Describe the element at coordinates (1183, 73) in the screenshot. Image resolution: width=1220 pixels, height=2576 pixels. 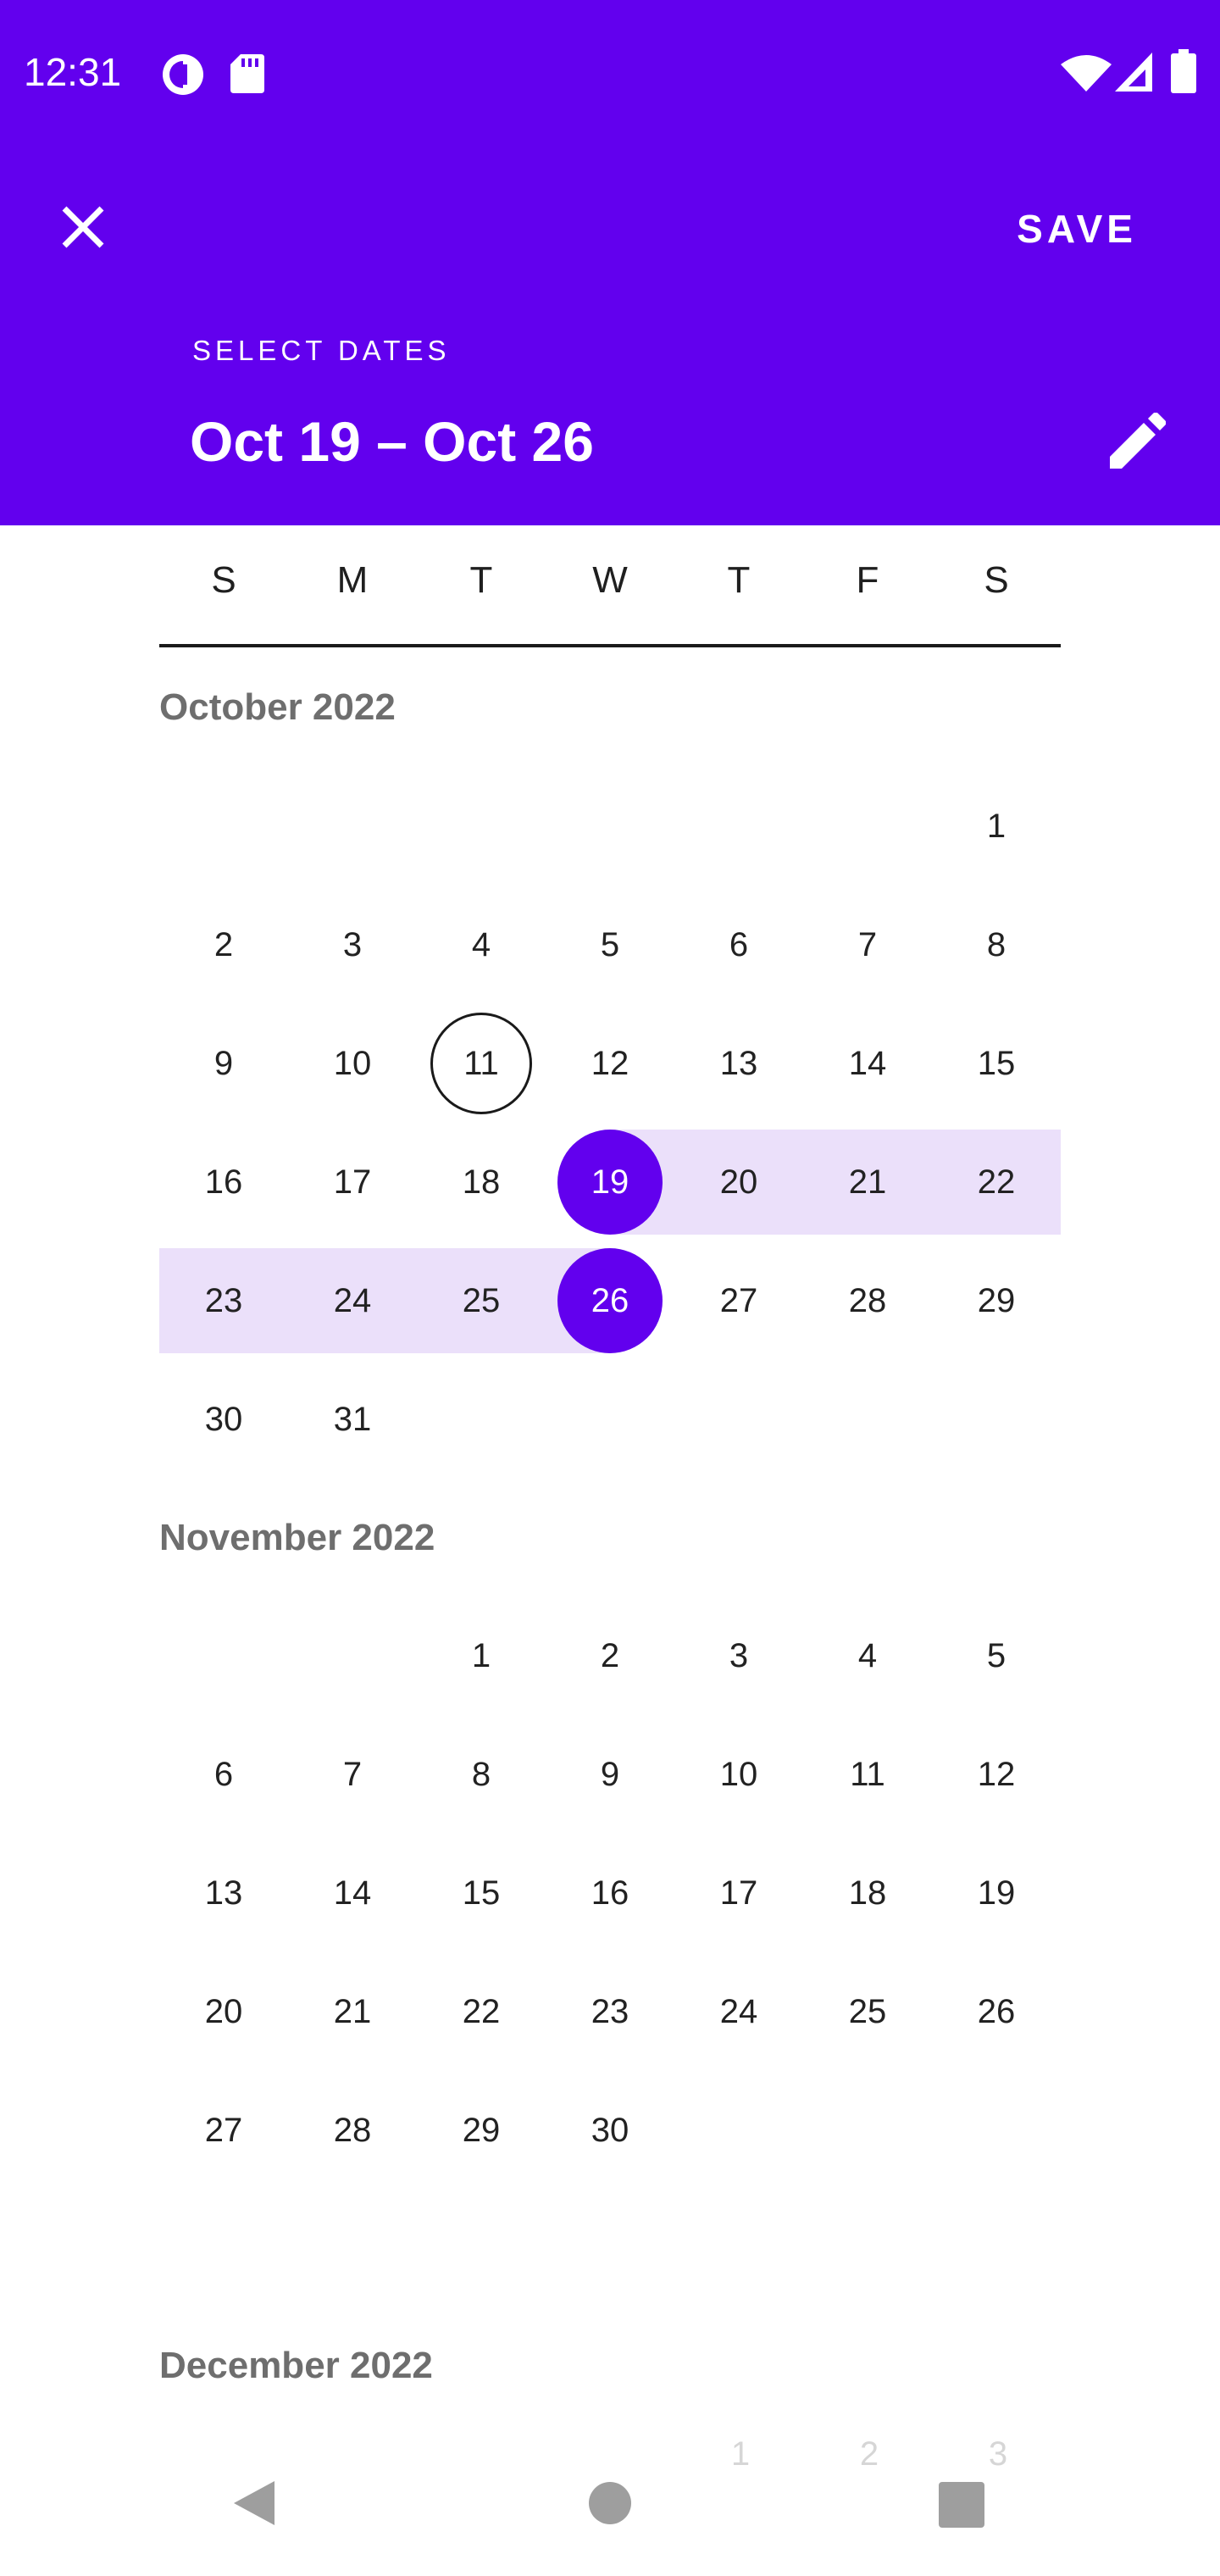
I see `battery-icon` at that location.